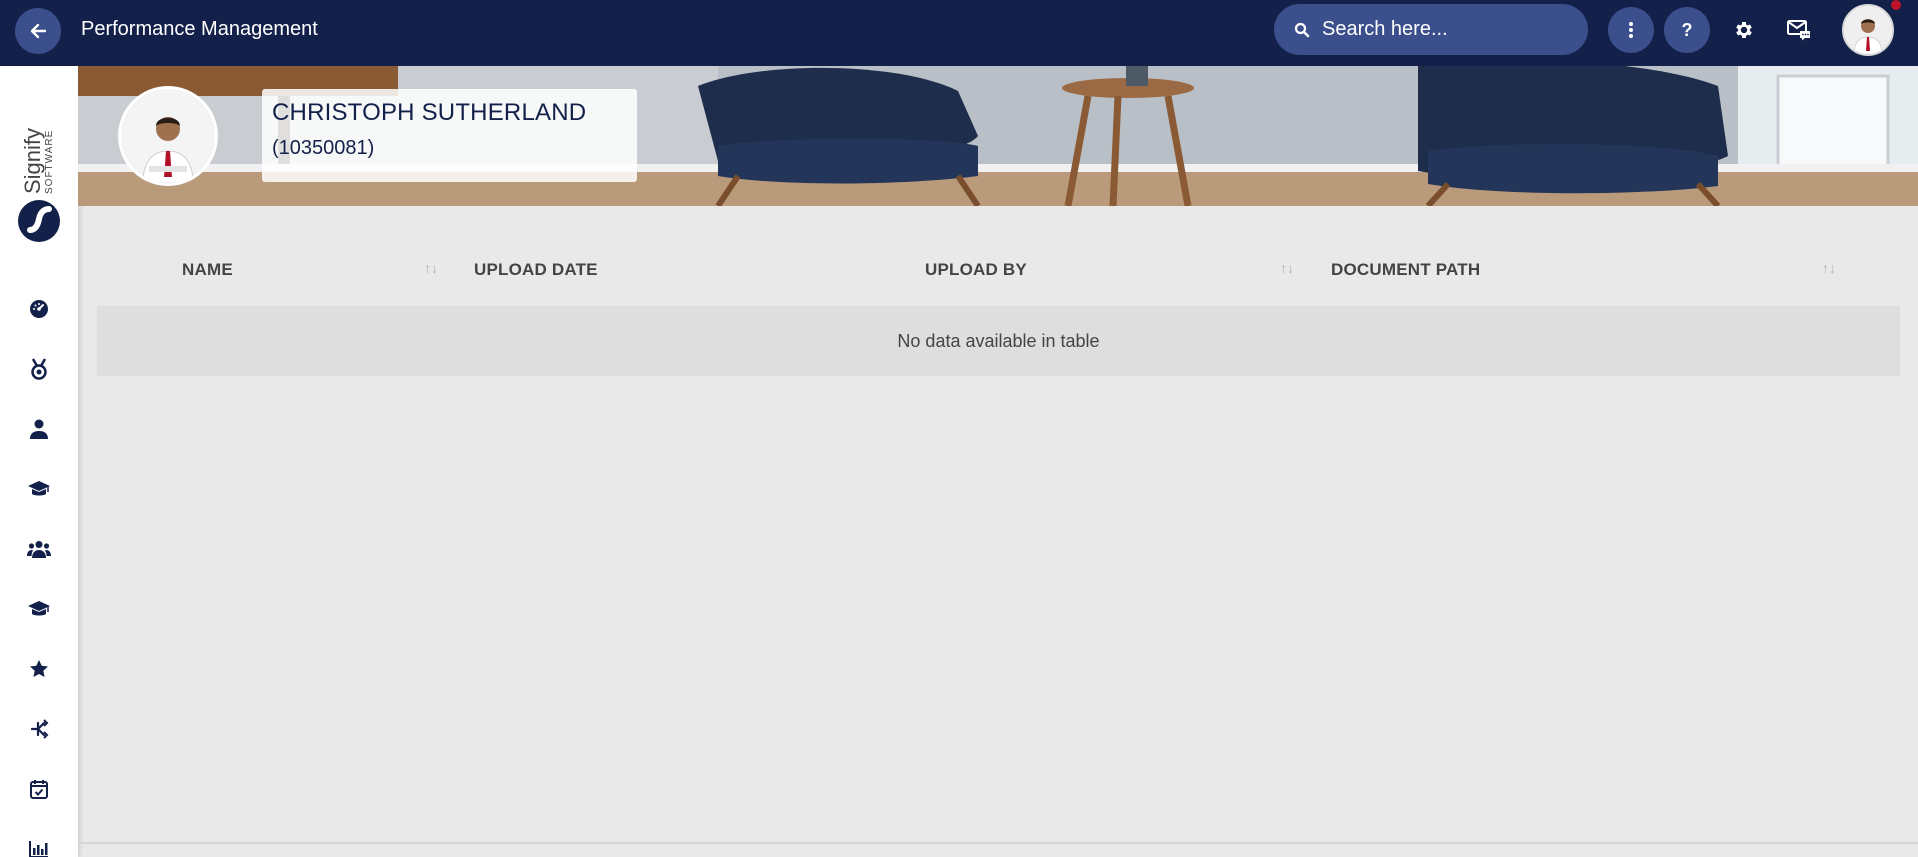  I want to click on column-header-upload-date: UPLOAD DATE, so click(536, 270).